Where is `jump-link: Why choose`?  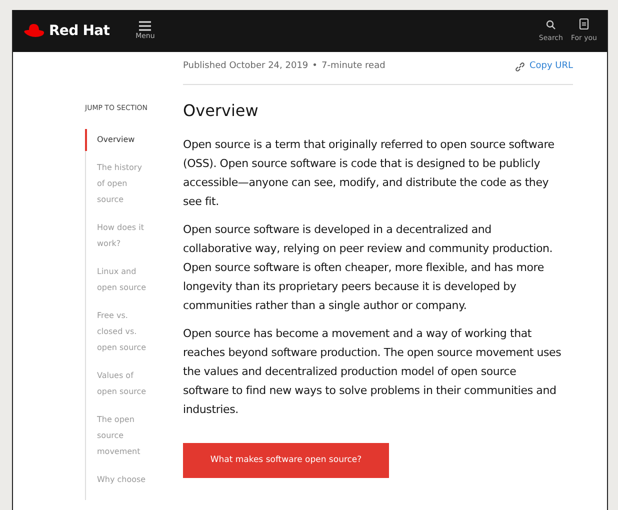
jump-link: Why choose is located at coordinates (119, 480).